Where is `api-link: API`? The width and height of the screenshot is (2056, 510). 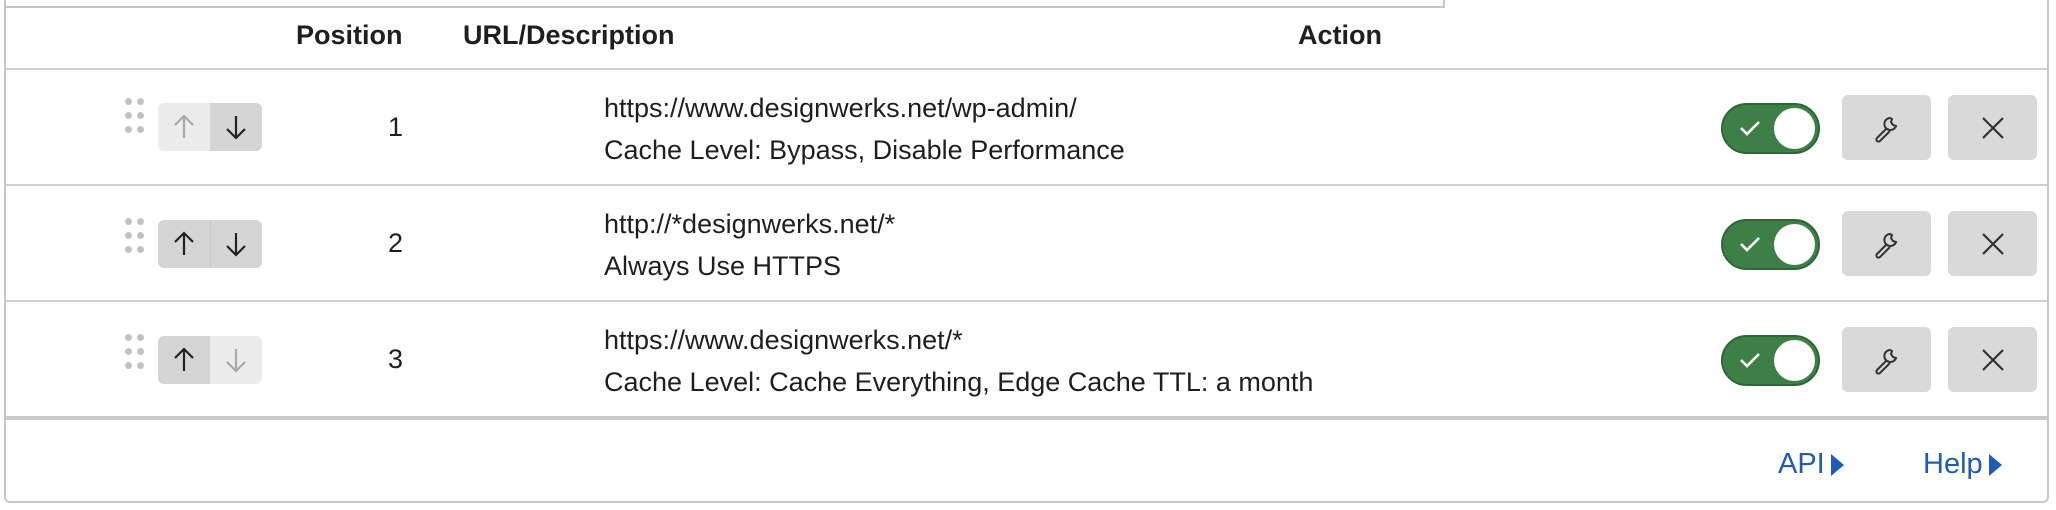
api-link: API is located at coordinates (1811, 464).